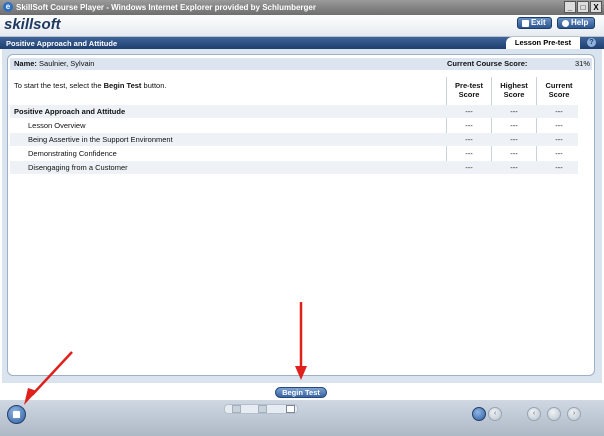 This screenshot has width=604, height=436. I want to click on arrow-to-begin-test-icon, so click(301, 341).